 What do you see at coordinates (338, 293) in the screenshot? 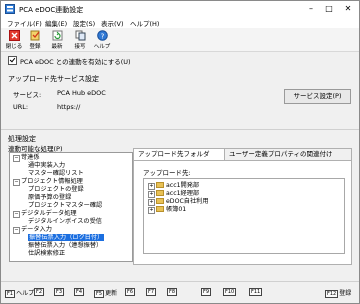
I see `f12-save-key: F12 登録` at bounding box center [338, 293].